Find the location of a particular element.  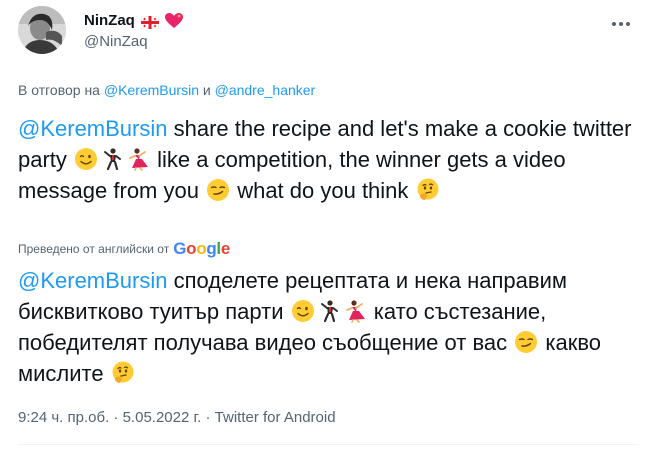

display-name-row: NinZaq is located at coordinates (133, 21).